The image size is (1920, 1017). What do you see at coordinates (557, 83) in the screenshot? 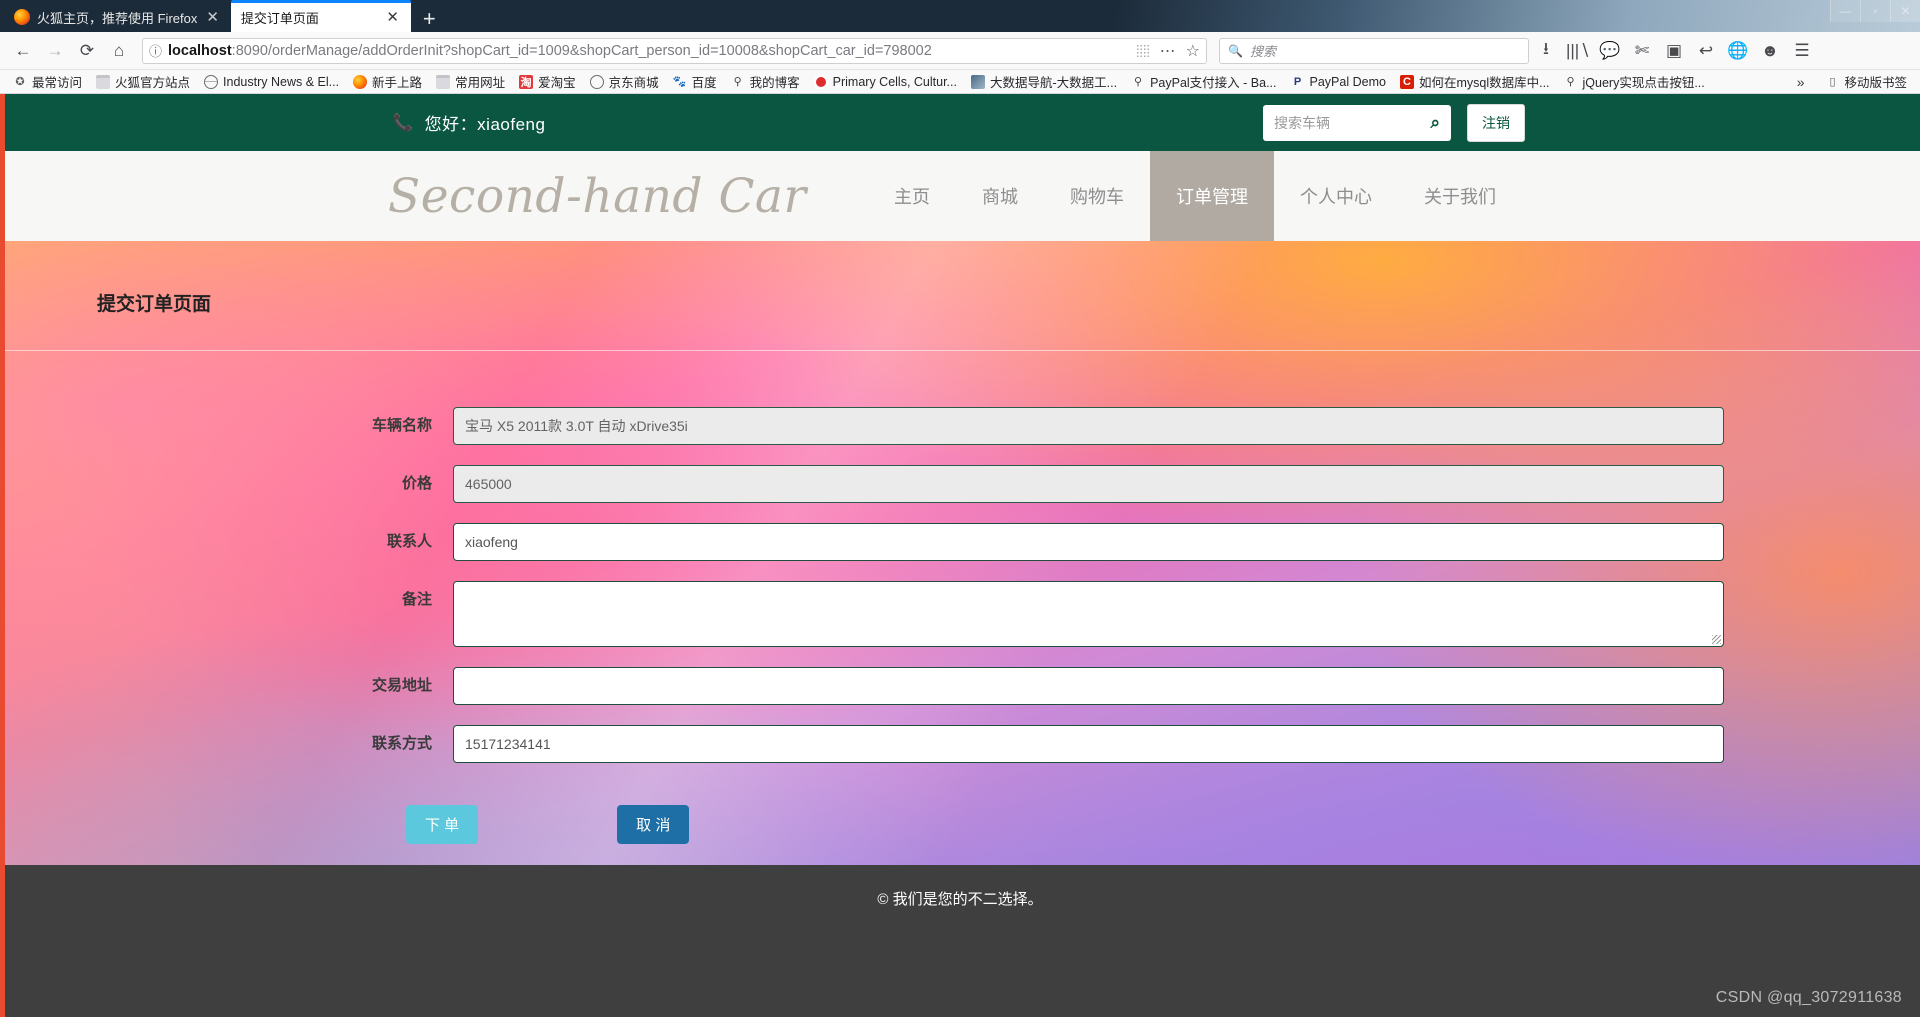
I see `bookmark-label: 爱淘宝` at bounding box center [557, 83].